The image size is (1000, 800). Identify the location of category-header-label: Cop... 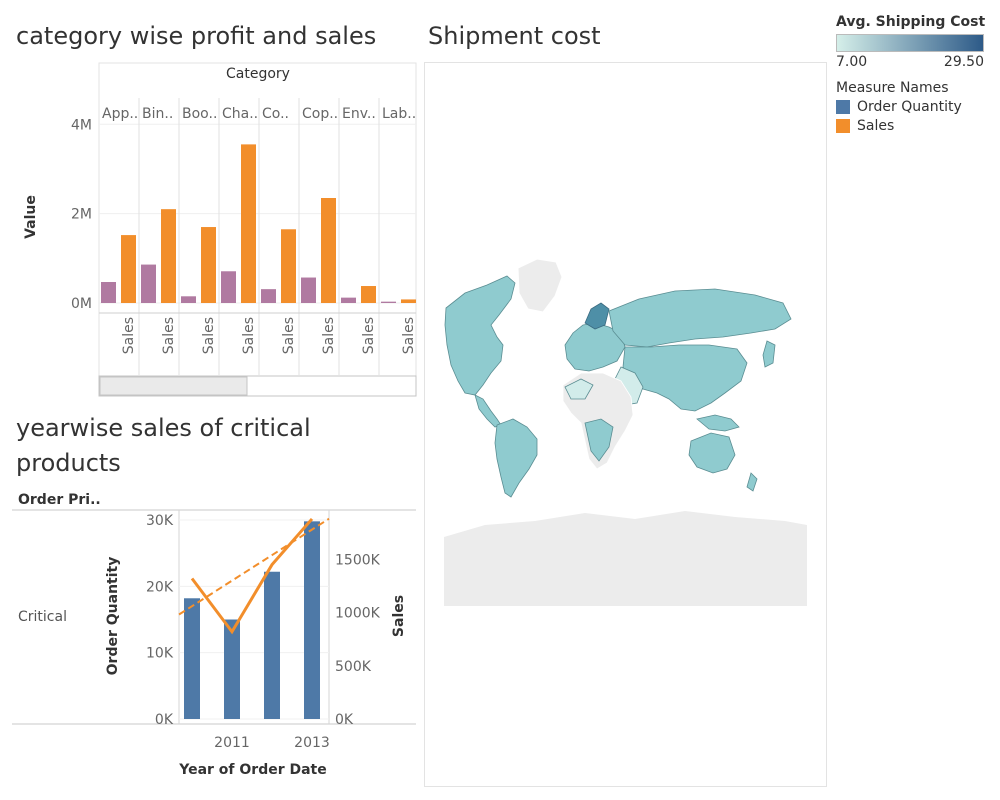
(320, 114).